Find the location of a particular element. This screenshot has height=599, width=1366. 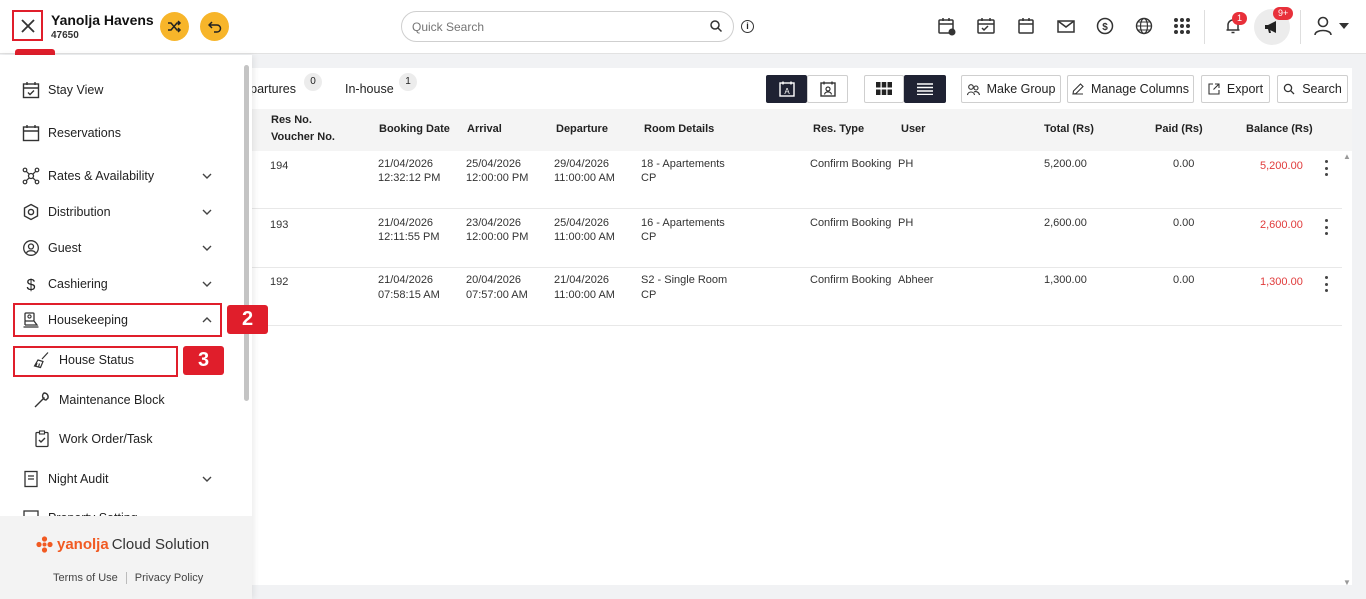

brand-suffix: Cloud Solution is located at coordinates (160, 544).